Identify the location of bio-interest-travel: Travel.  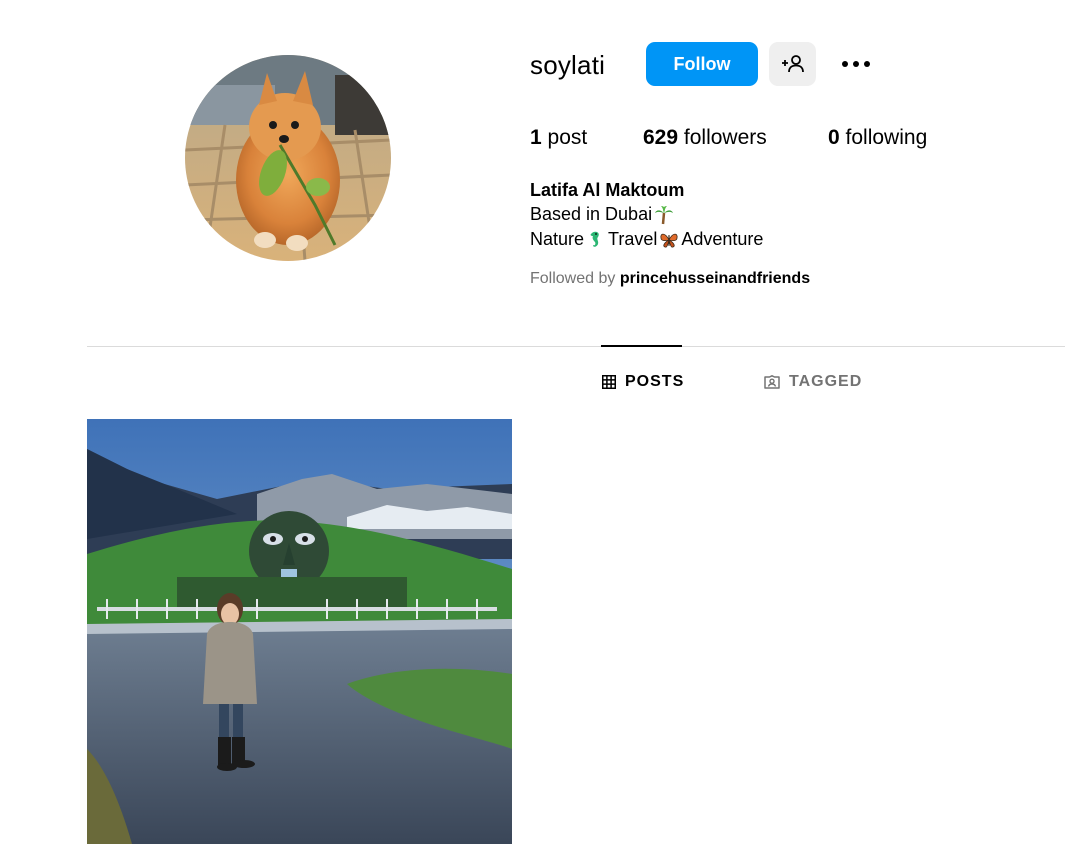
(633, 239).